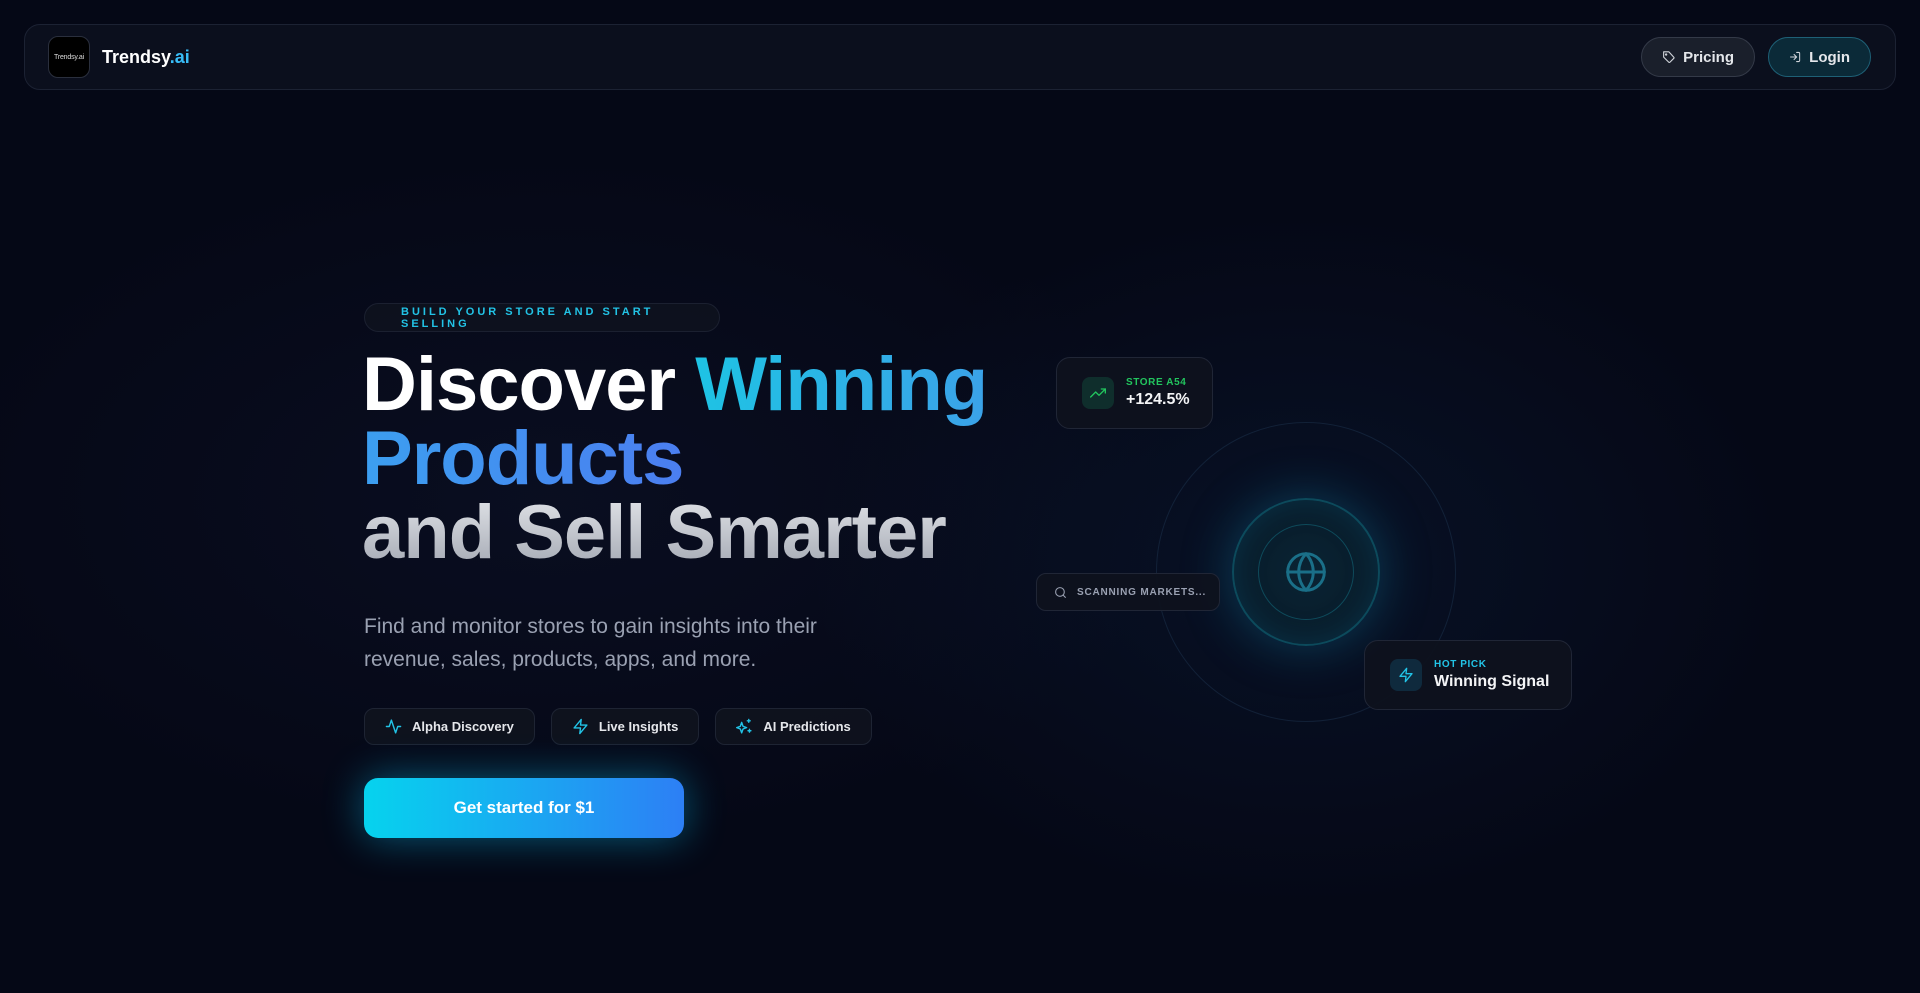 This screenshot has width=1920, height=993. Describe the element at coordinates (638, 726) in the screenshot. I see `feature-label: Live Insights` at that location.